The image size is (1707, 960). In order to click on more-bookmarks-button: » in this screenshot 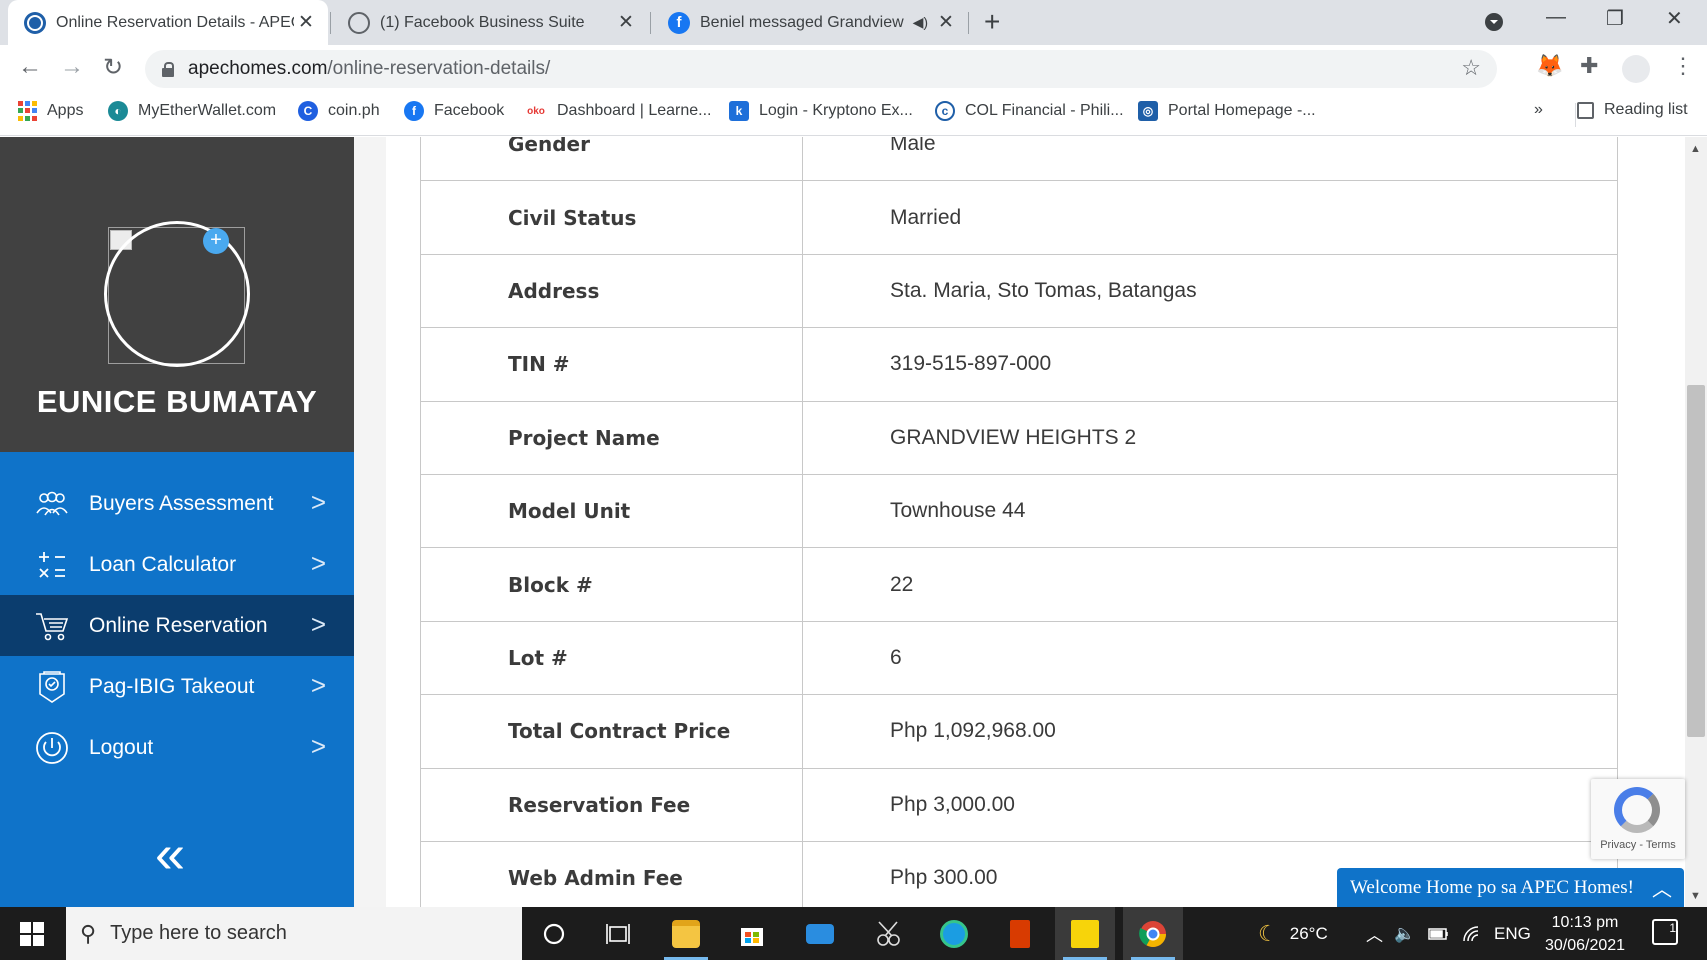, I will do `click(1538, 110)`.